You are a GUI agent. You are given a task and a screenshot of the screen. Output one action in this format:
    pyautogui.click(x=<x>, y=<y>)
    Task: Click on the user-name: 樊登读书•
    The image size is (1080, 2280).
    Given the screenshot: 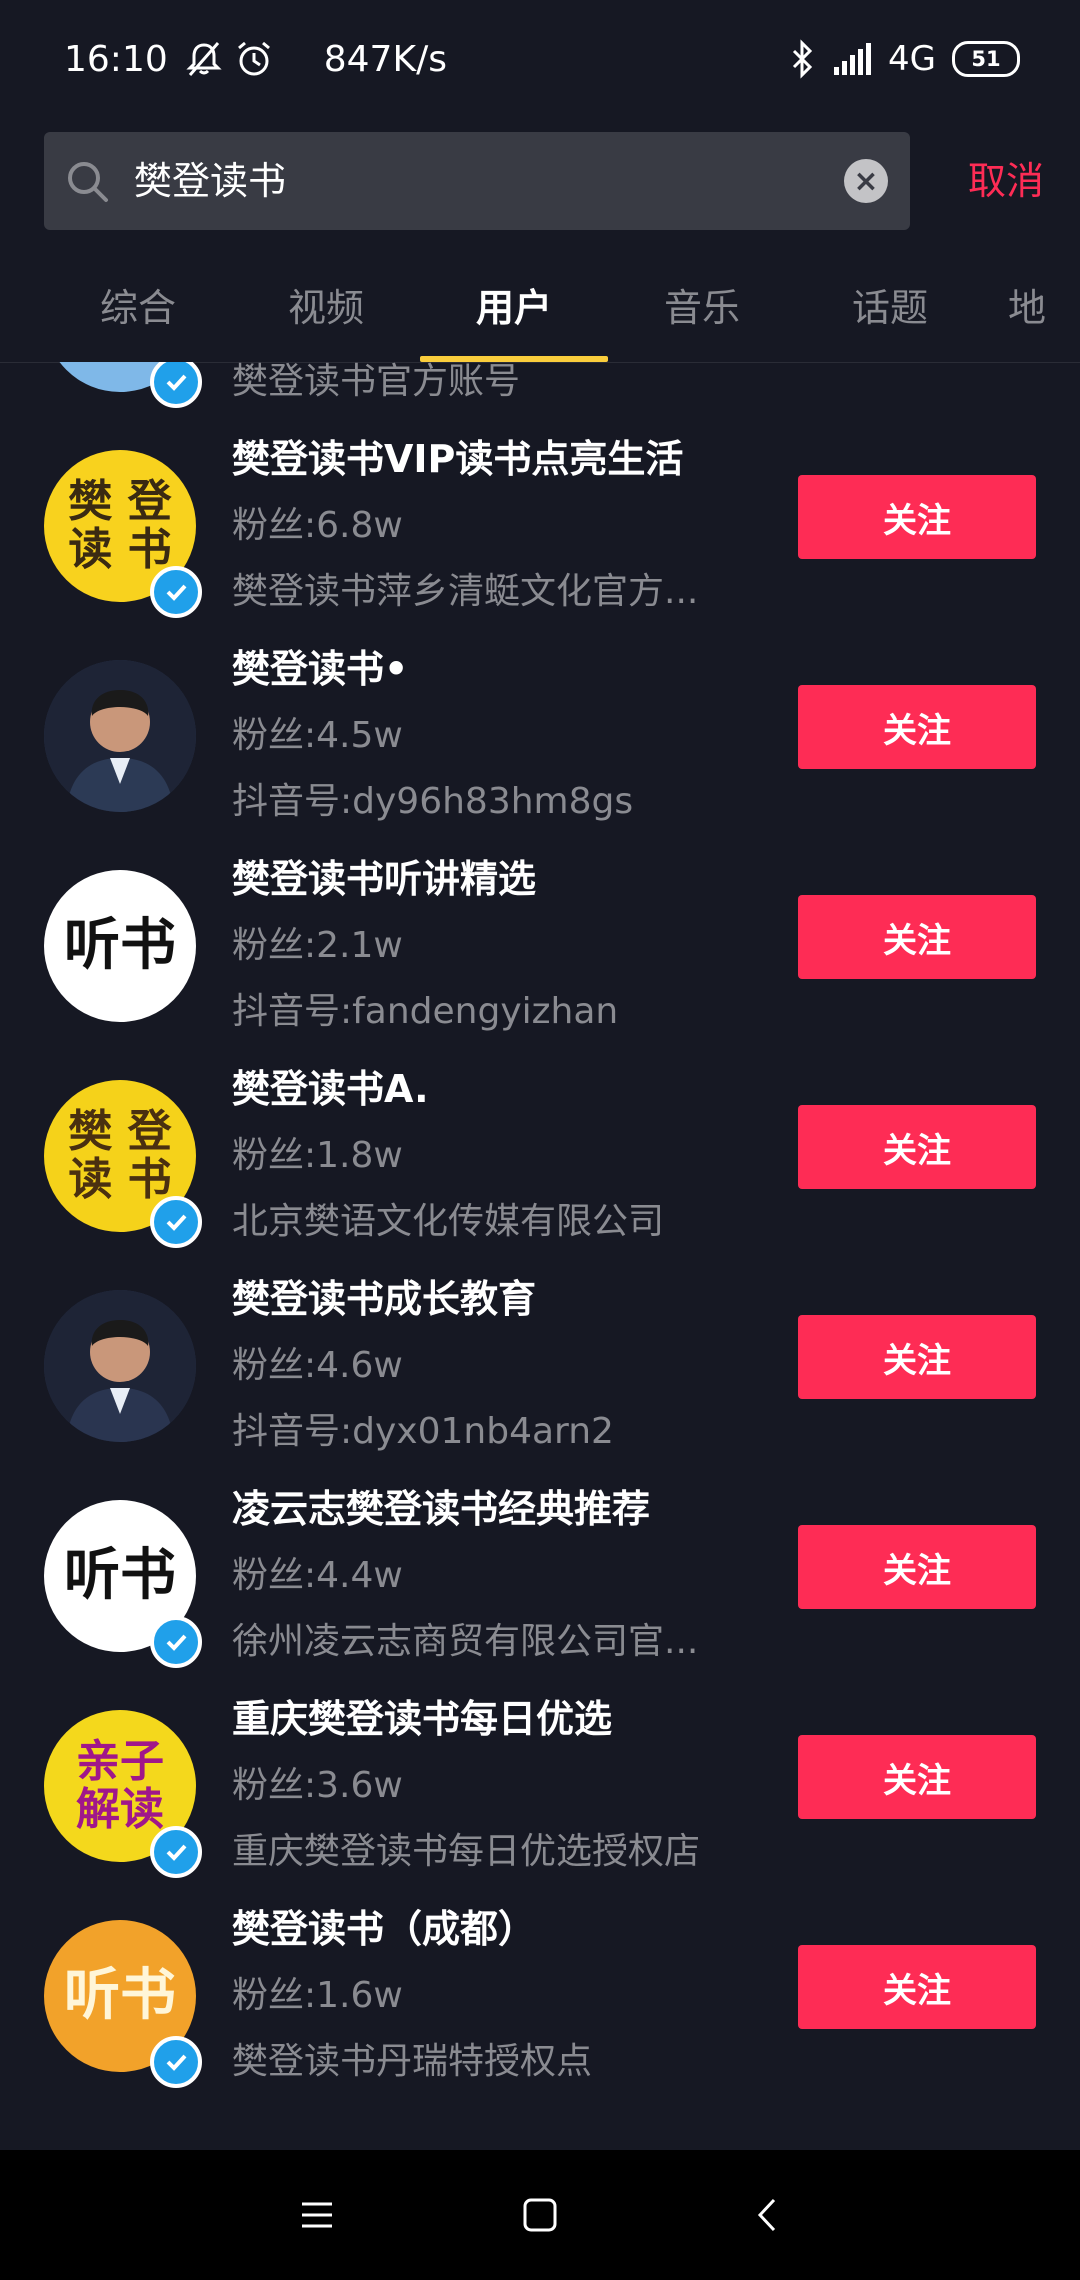 What is the action you would take?
    pyautogui.click(x=320, y=665)
    